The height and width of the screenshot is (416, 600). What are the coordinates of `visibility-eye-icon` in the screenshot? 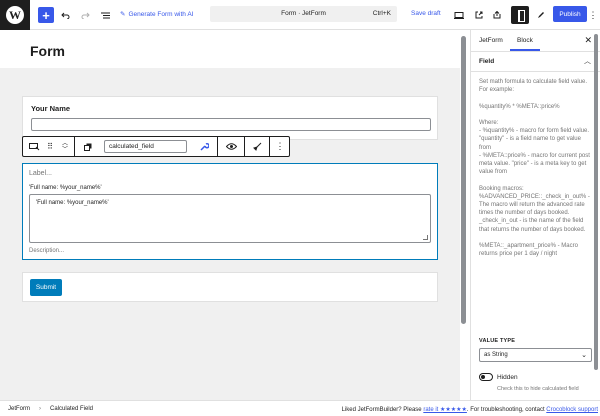 It's located at (231, 146).